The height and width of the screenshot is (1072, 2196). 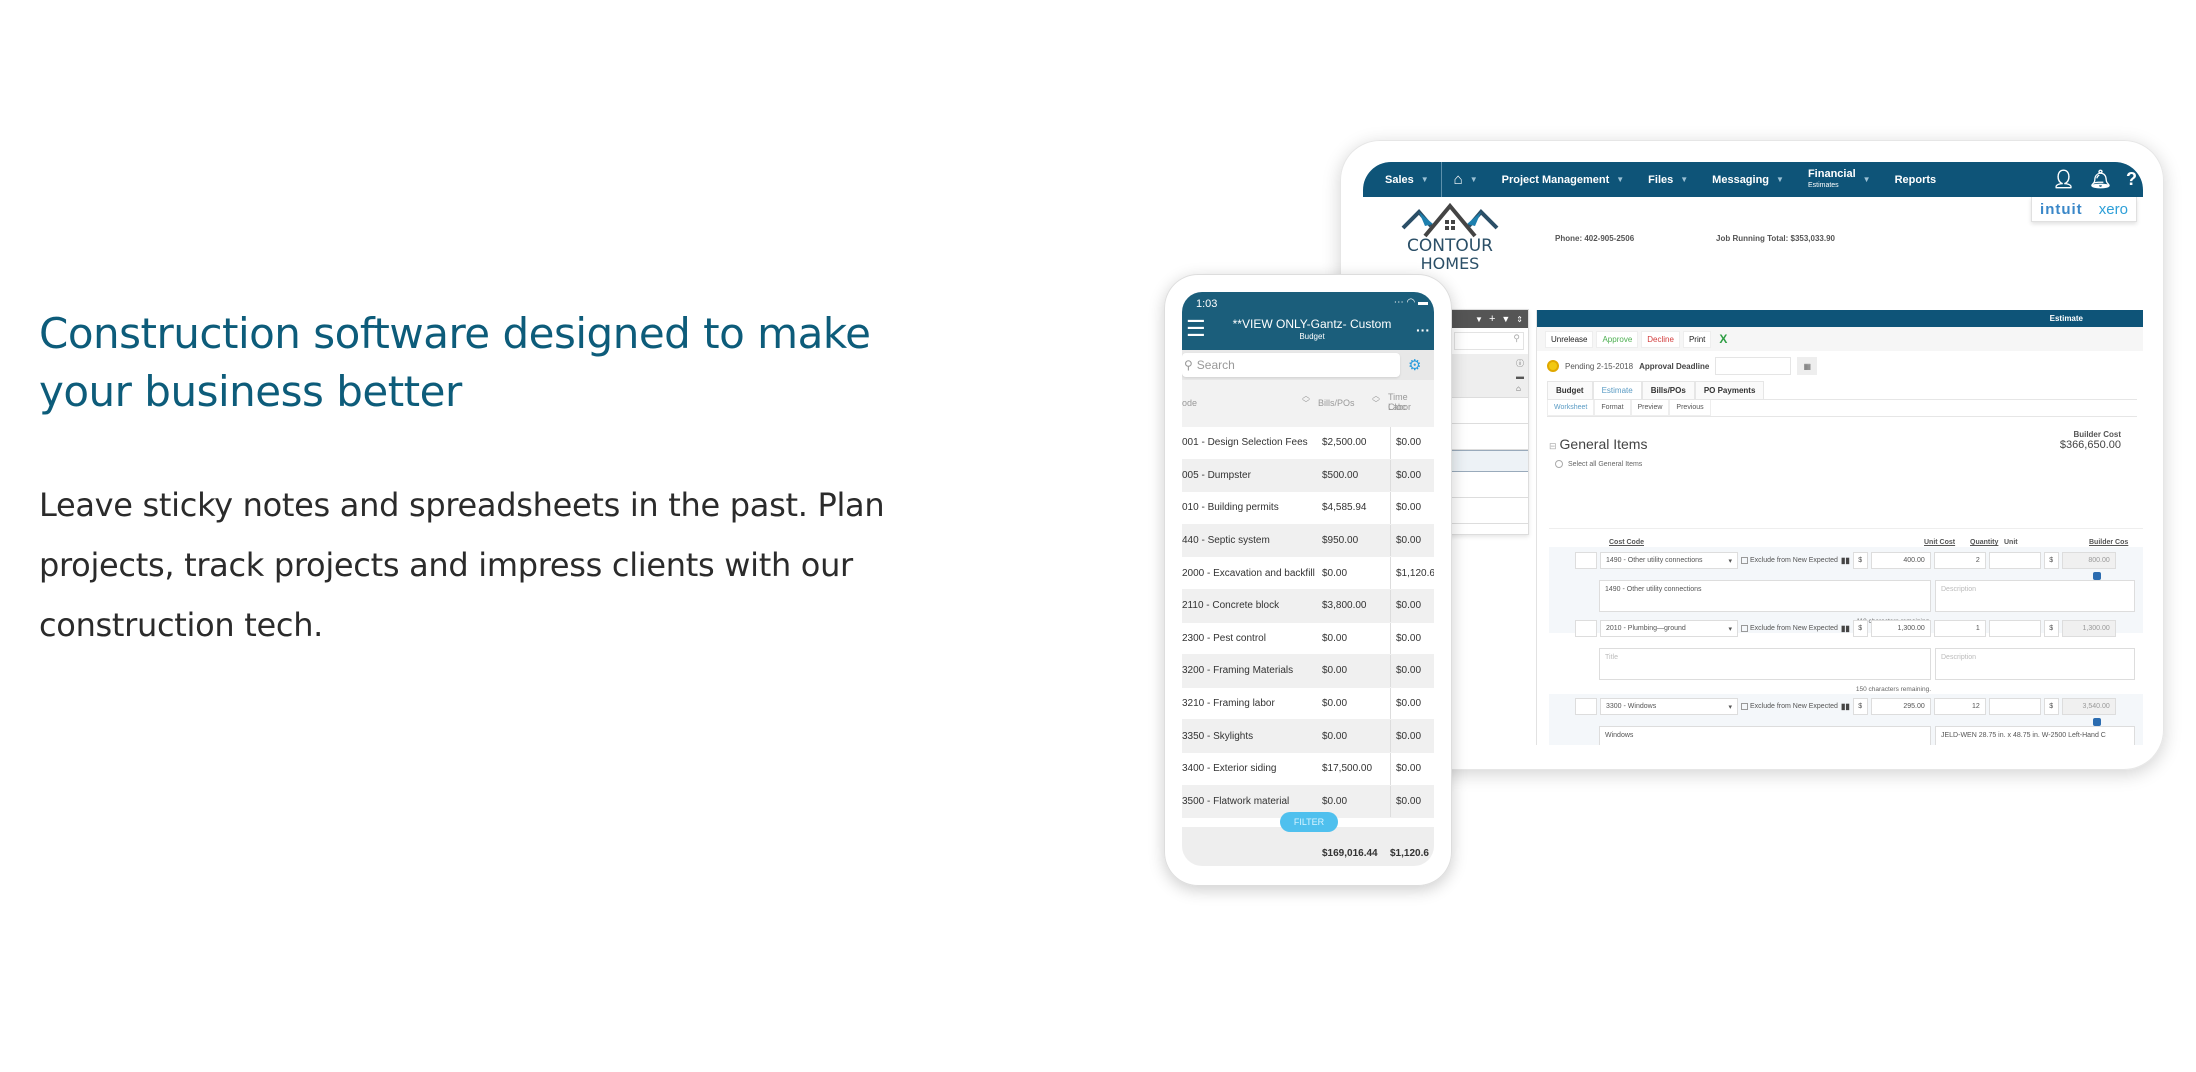 I want to click on tab-budget: Budget, so click(x=1570, y=390).